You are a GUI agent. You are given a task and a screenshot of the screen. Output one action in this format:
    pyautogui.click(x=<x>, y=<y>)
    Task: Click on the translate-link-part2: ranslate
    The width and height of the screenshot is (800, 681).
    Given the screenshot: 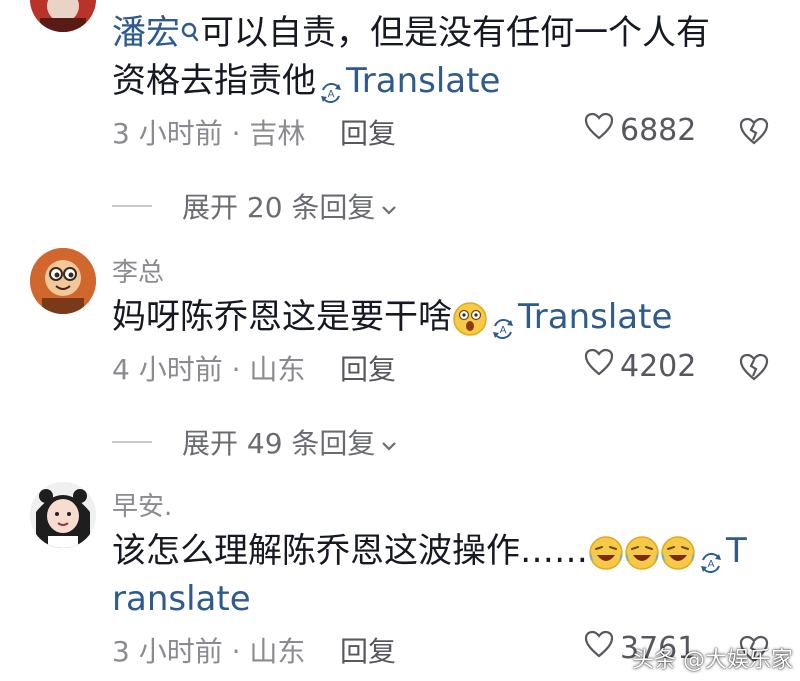 What is the action you would take?
    pyautogui.click(x=181, y=599)
    